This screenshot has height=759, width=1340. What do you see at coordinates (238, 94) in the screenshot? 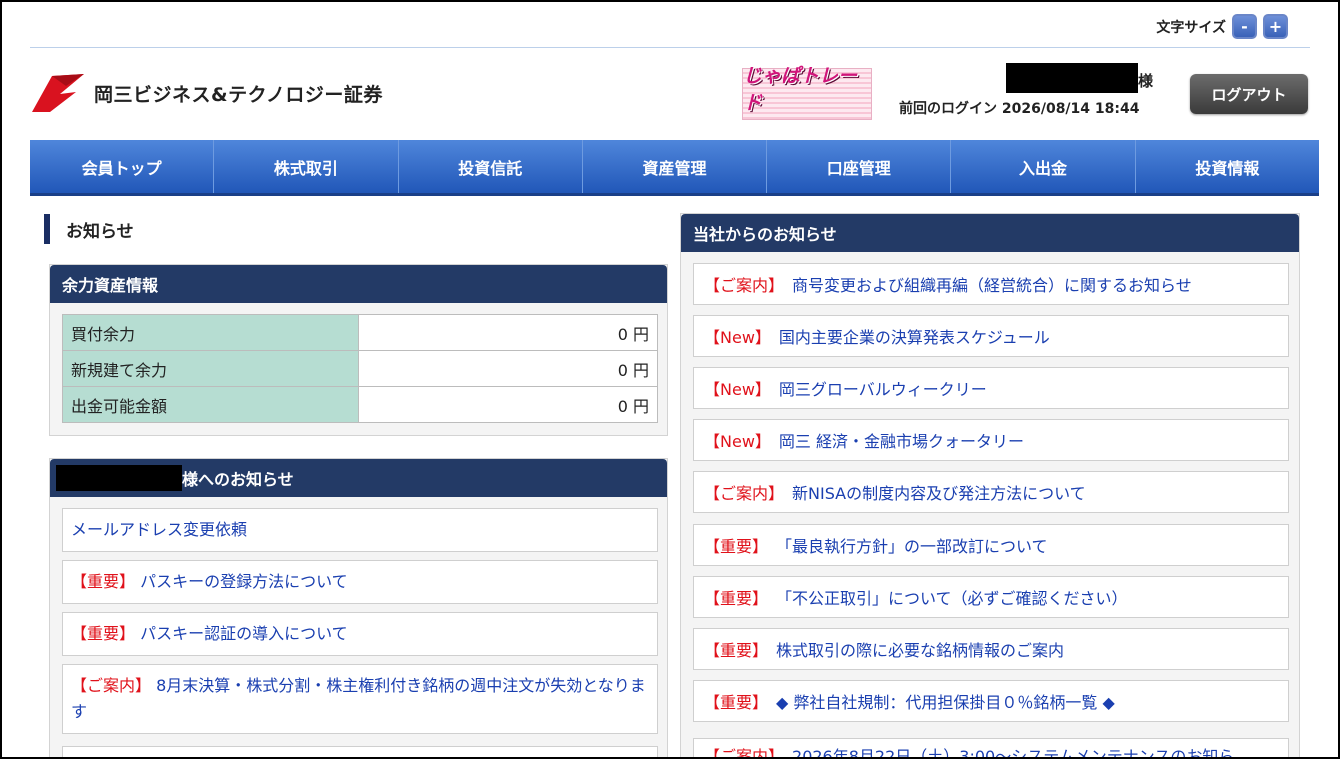
I see `company-name: 岡三ビジネス&テクノロジー証券` at bounding box center [238, 94].